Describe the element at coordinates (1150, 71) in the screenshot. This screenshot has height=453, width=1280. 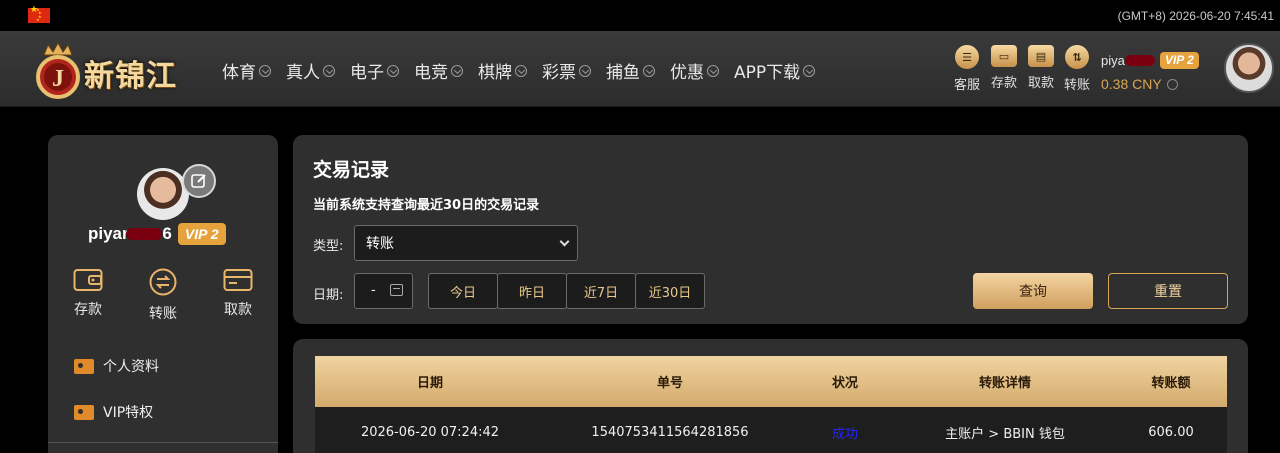
I see `user-summary: piya VIP 2 0.38 CNY` at that location.